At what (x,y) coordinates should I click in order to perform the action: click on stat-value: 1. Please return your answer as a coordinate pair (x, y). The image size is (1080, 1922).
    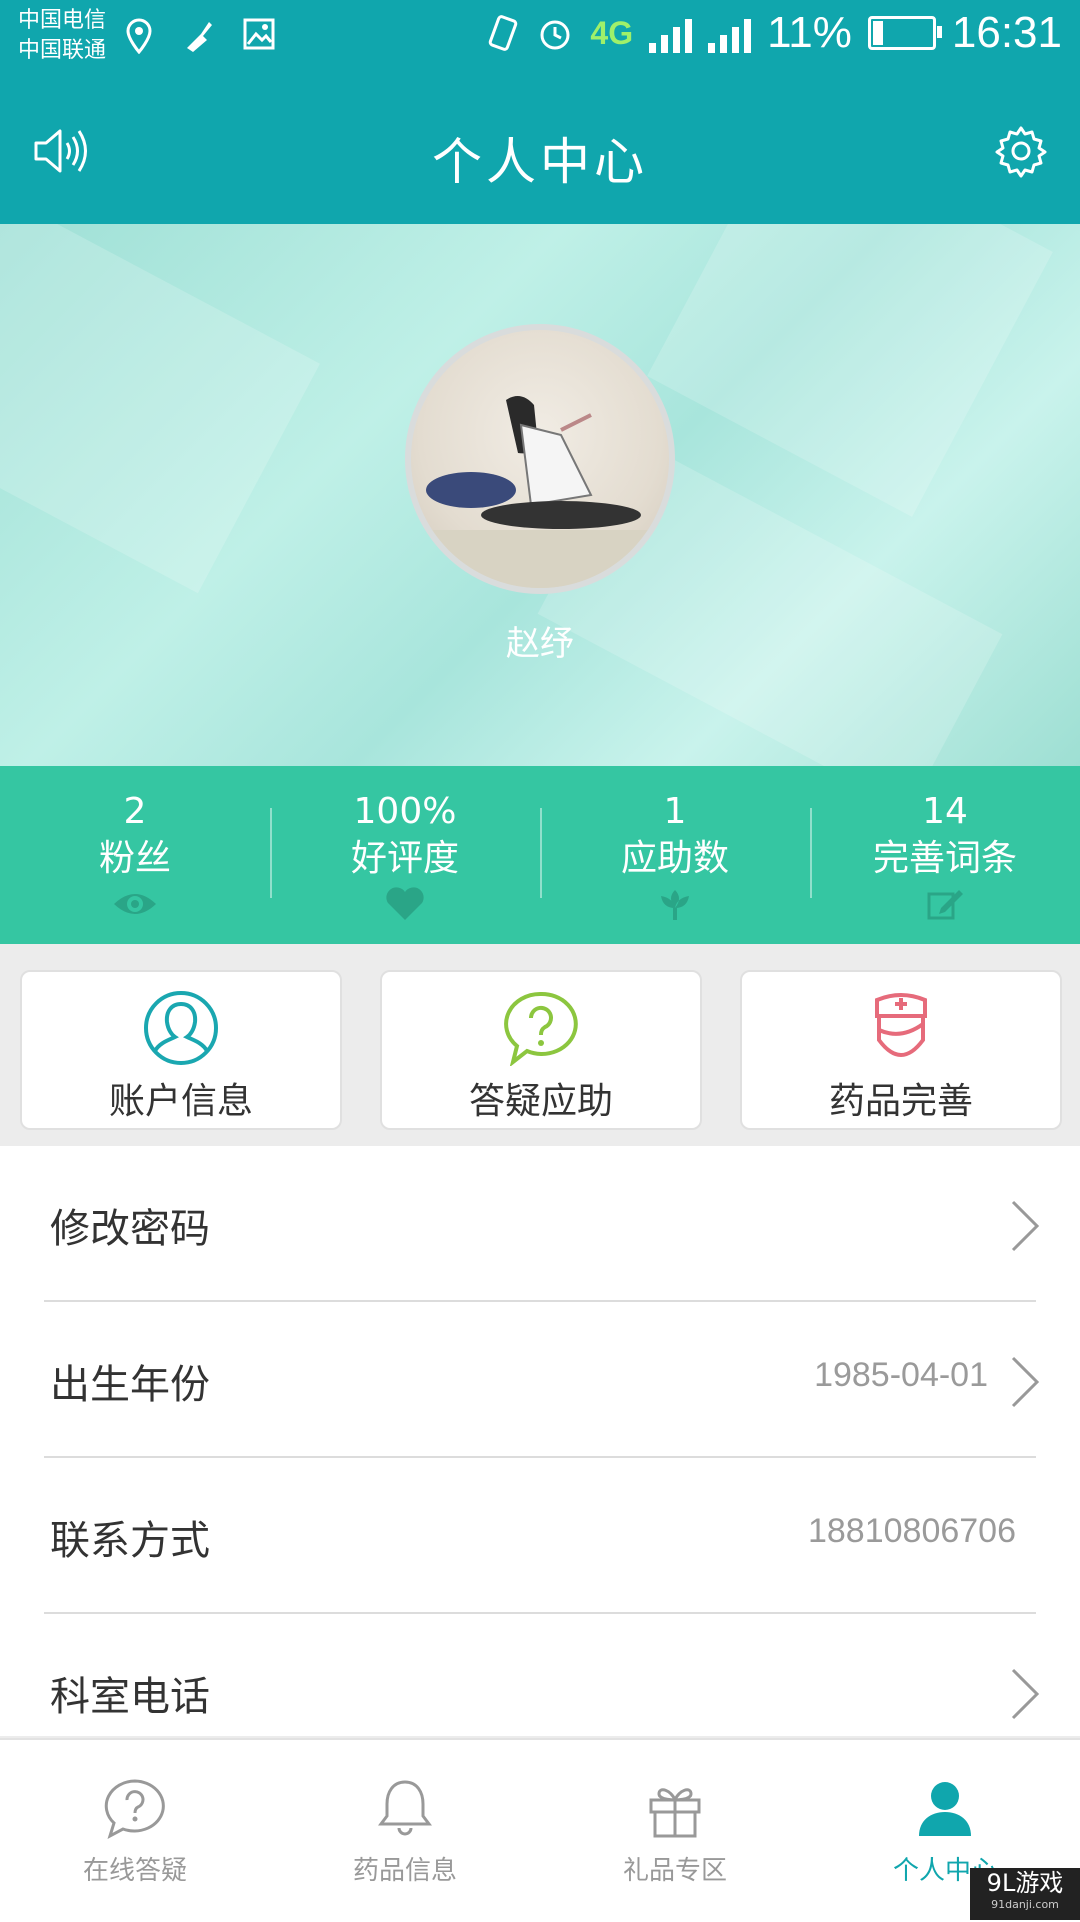
    Looking at the image, I should click on (675, 811).